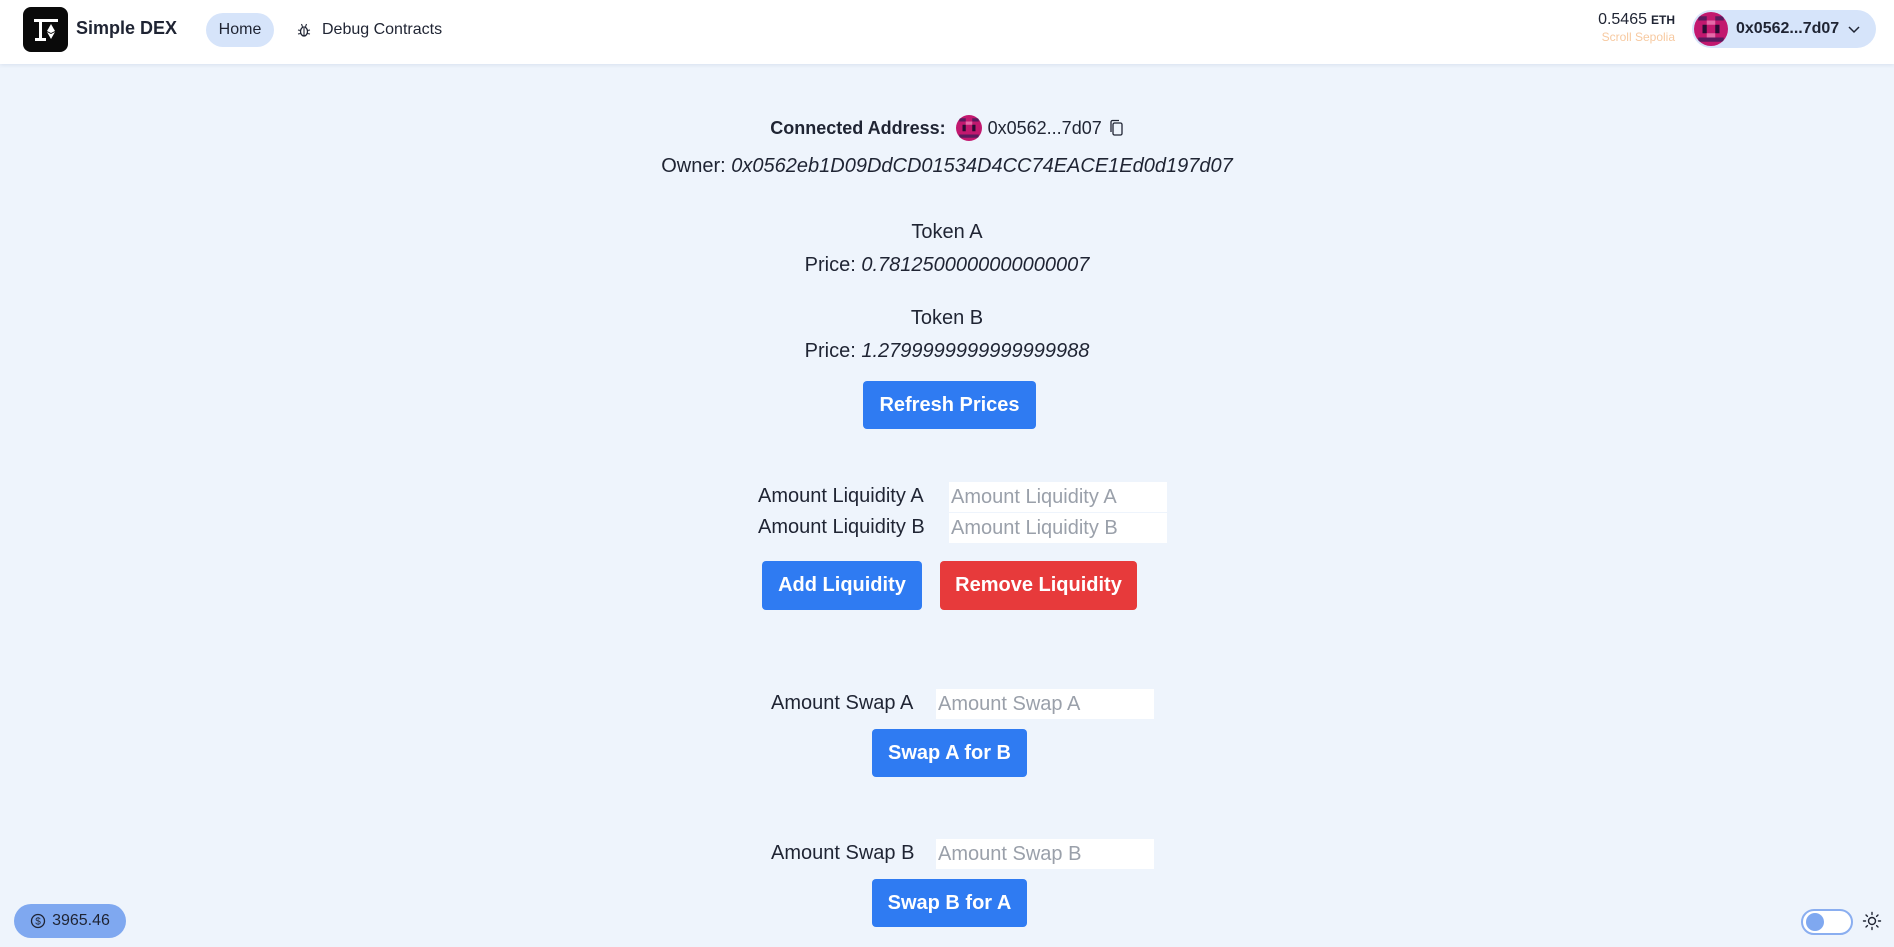 The height and width of the screenshot is (947, 1894). What do you see at coordinates (1827, 922) in the screenshot?
I see `theme-toggle` at bounding box center [1827, 922].